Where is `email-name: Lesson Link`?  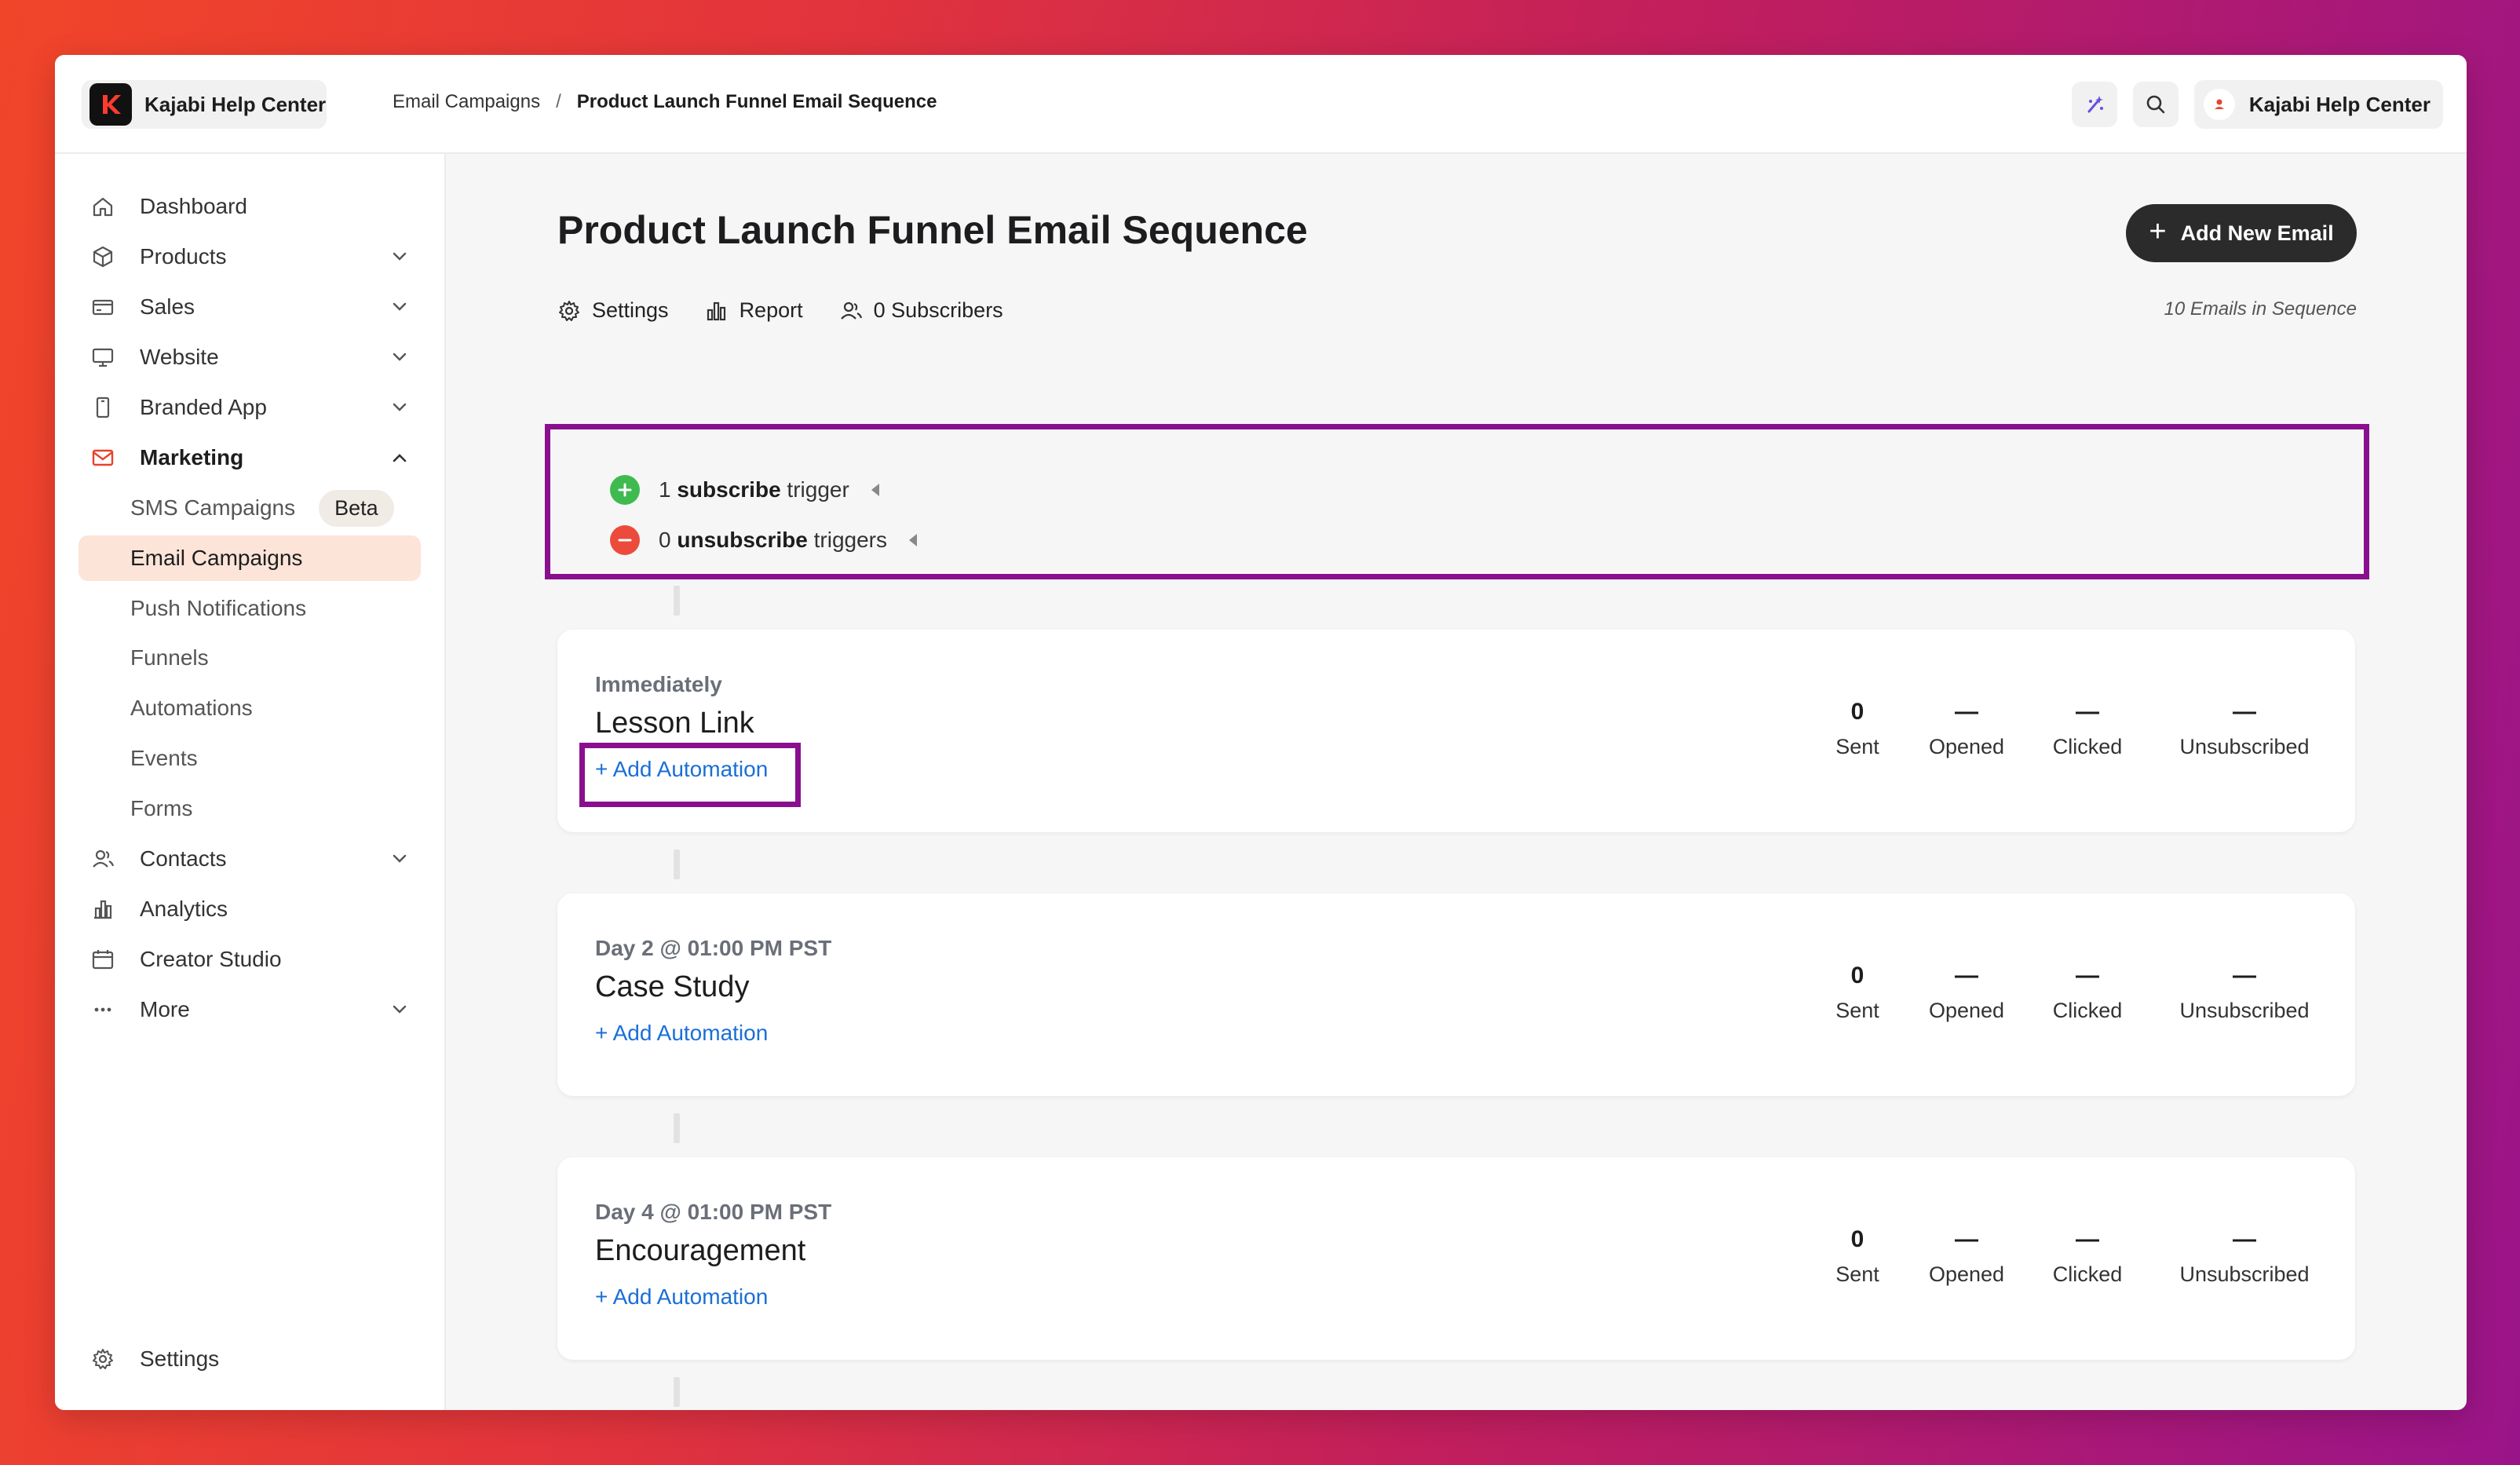
email-name: Lesson Link is located at coordinates (674, 723).